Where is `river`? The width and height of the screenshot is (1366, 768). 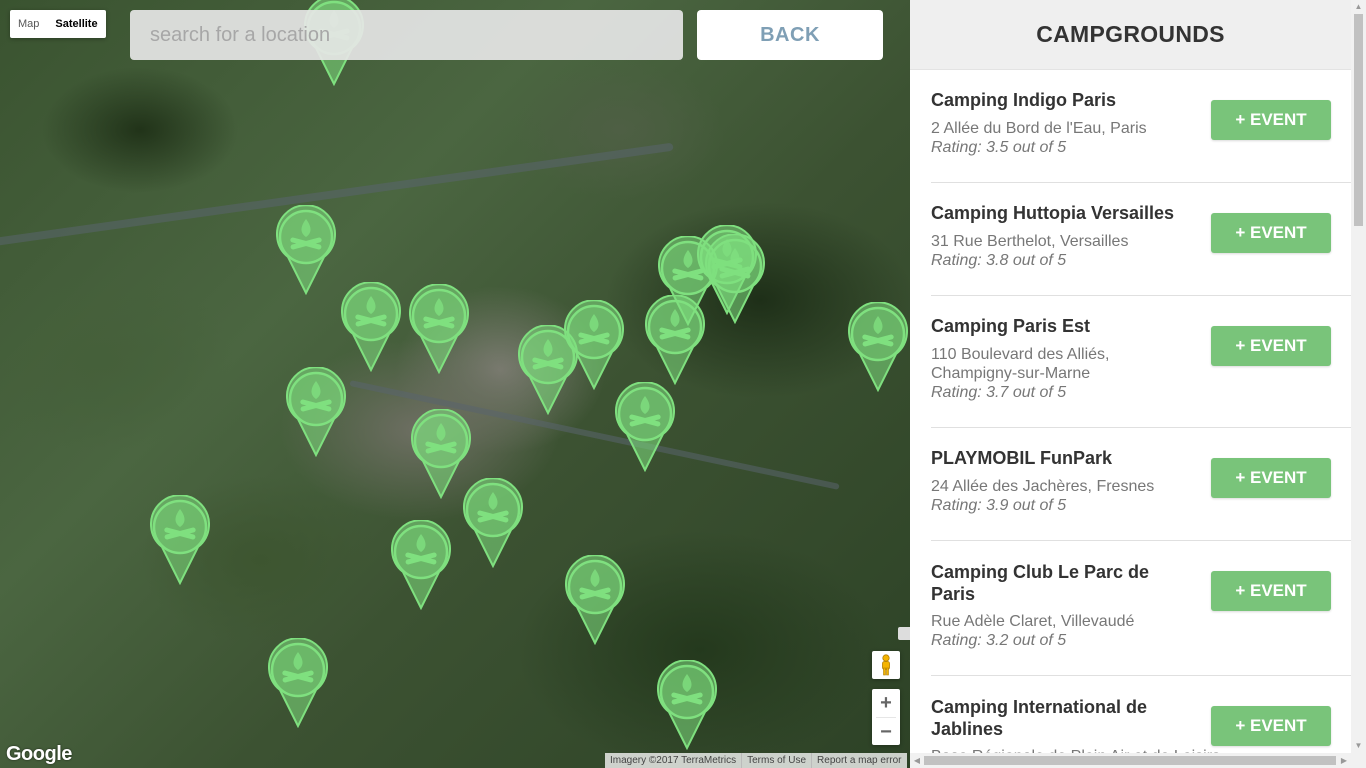 river is located at coordinates (337, 195).